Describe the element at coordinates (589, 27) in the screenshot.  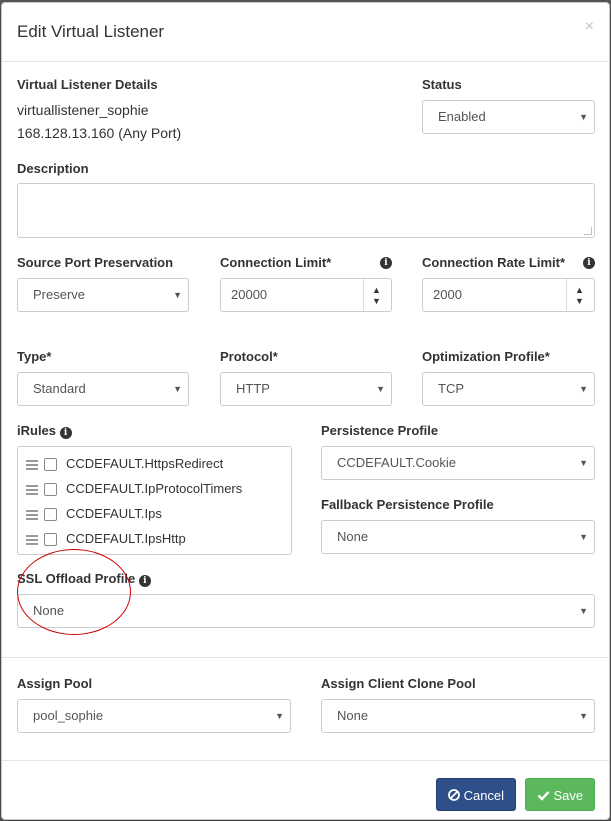
I see `close-icon: ×` at that location.